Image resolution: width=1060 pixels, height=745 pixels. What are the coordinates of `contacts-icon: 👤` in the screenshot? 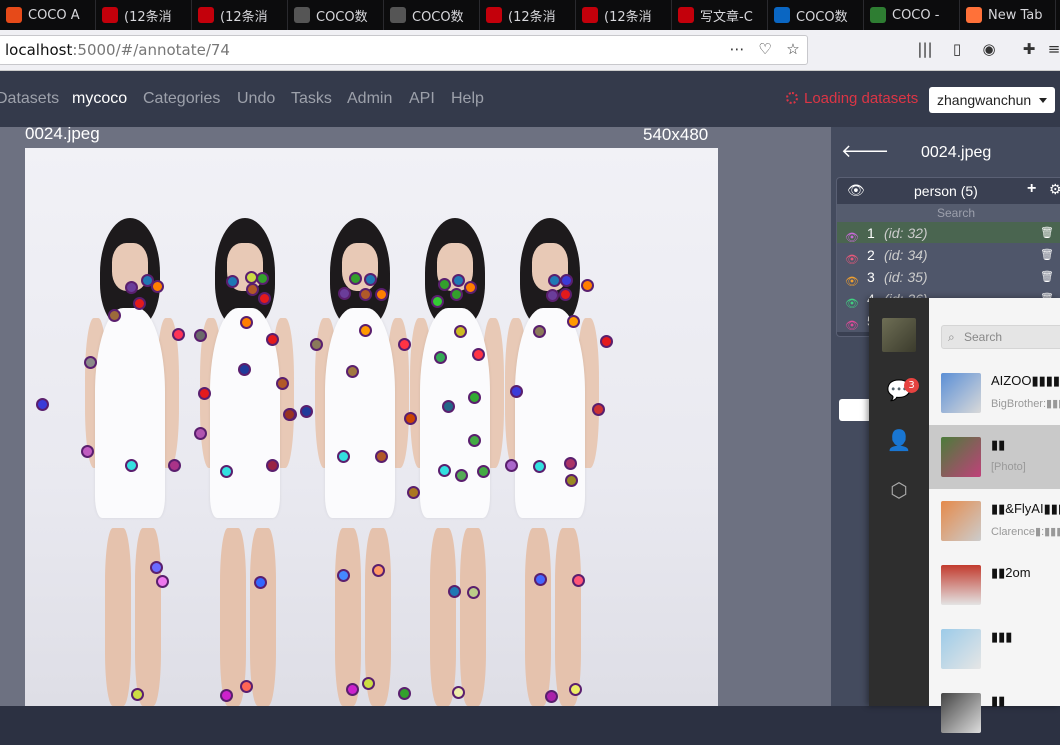 It's located at (899, 442).